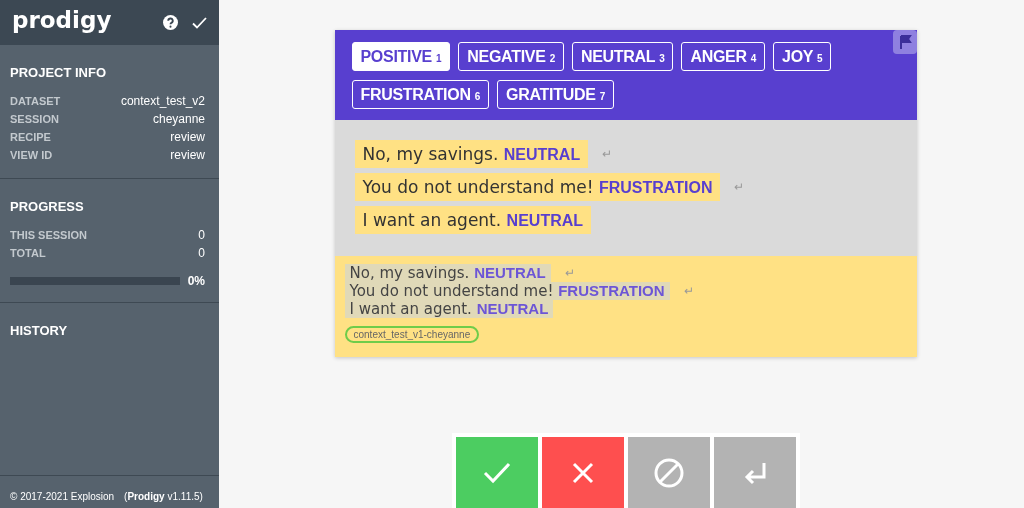 Image resolution: width=1024 pixels, height=508 pixels. Describe the element at coordinates (412, 334) in the screenshot. I see `session-tag: context_test_v1-cheyanne` at that location.